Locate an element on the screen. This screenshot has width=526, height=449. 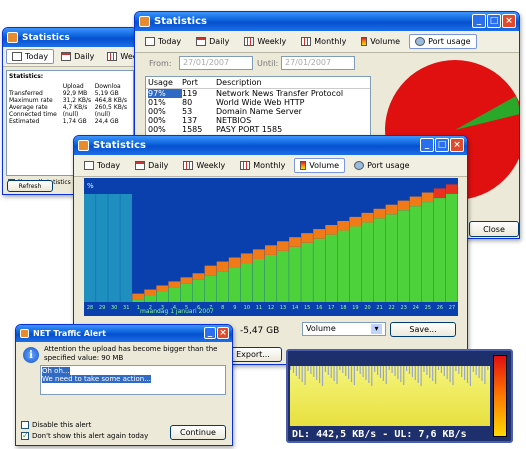
traffic-meter-widget: DL: 442,5 KB/s - UL: 7,6 KB/s is located at coordinates (399, 396).